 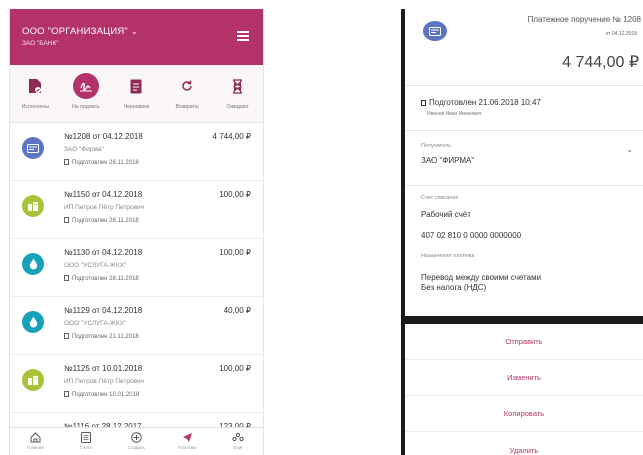 I want to click on doc-number: №1129 от 04.12.2018, so click(x=103, y=310).